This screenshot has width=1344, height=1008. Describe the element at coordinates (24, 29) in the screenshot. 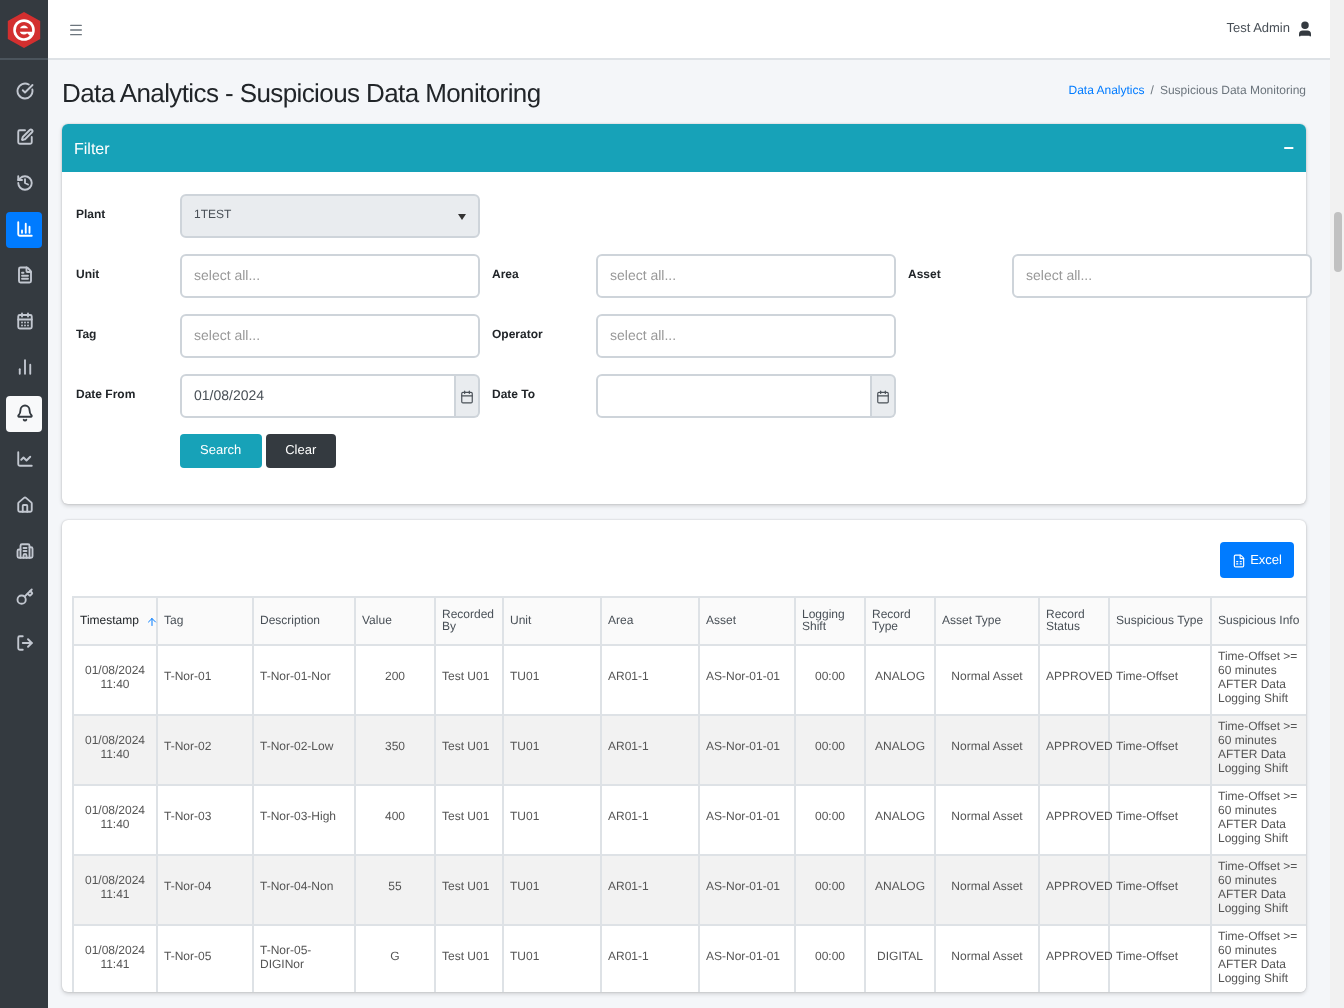

I see `logo-icon` at that location.